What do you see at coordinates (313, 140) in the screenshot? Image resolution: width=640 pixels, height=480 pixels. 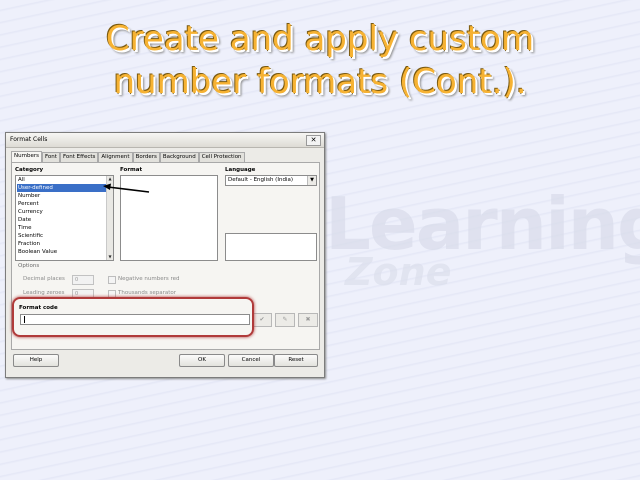 I see `close-icon: ✕` at bounding box center [313, 140].